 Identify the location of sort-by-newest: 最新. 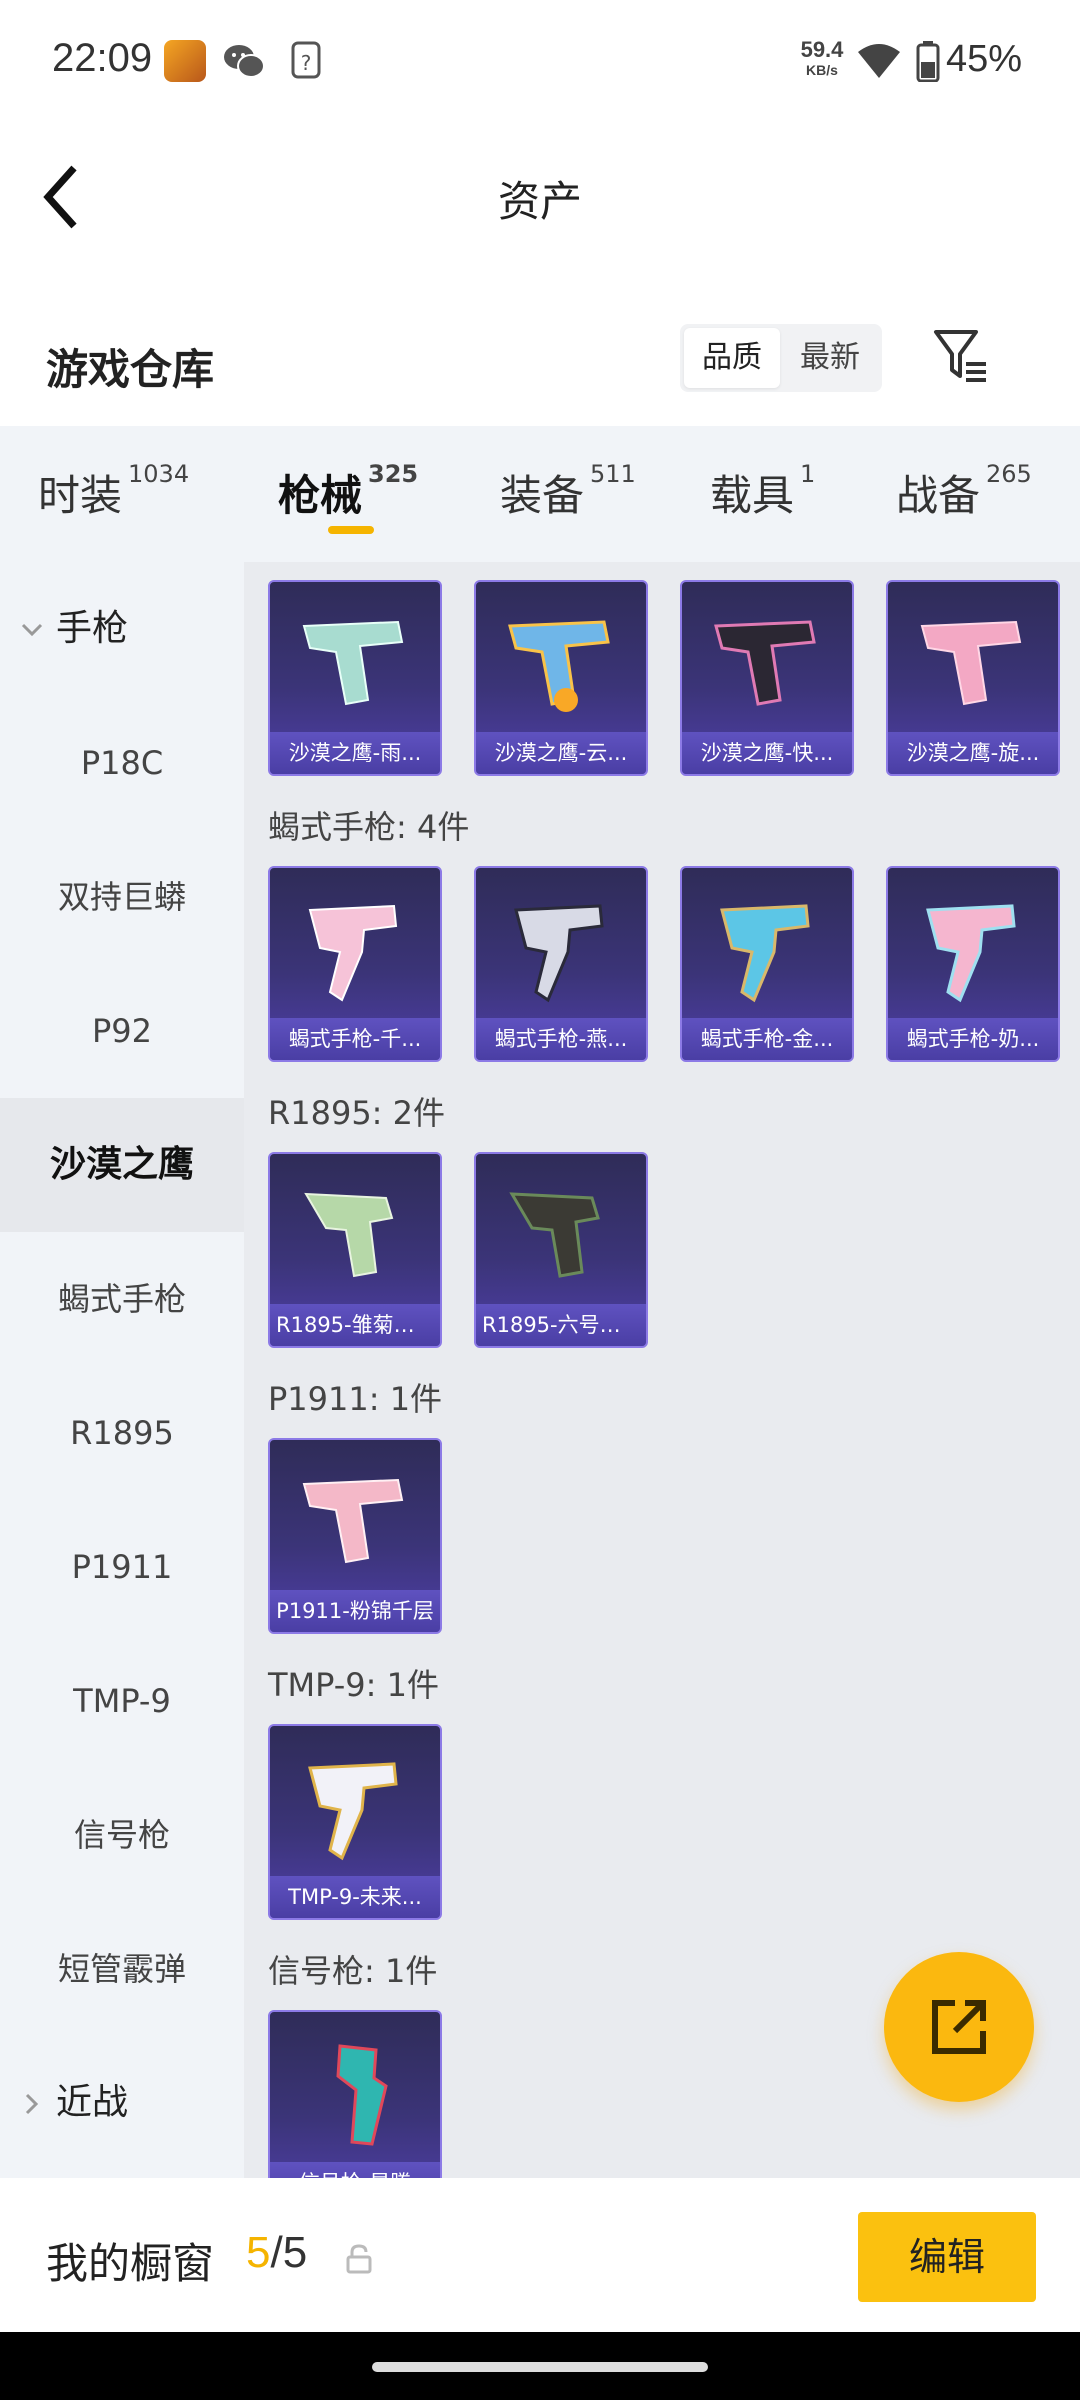
(830, 358).